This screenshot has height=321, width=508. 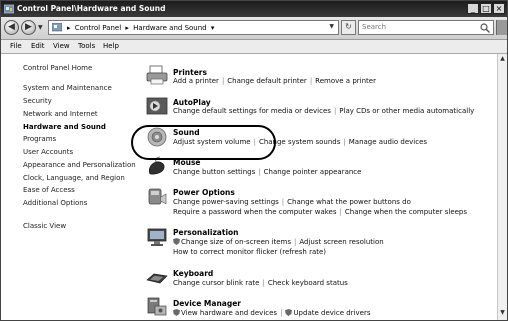 I want to click on title-bar: Control Panel\Hardware and Sound _ □ ×, so click(x=254, y=9).